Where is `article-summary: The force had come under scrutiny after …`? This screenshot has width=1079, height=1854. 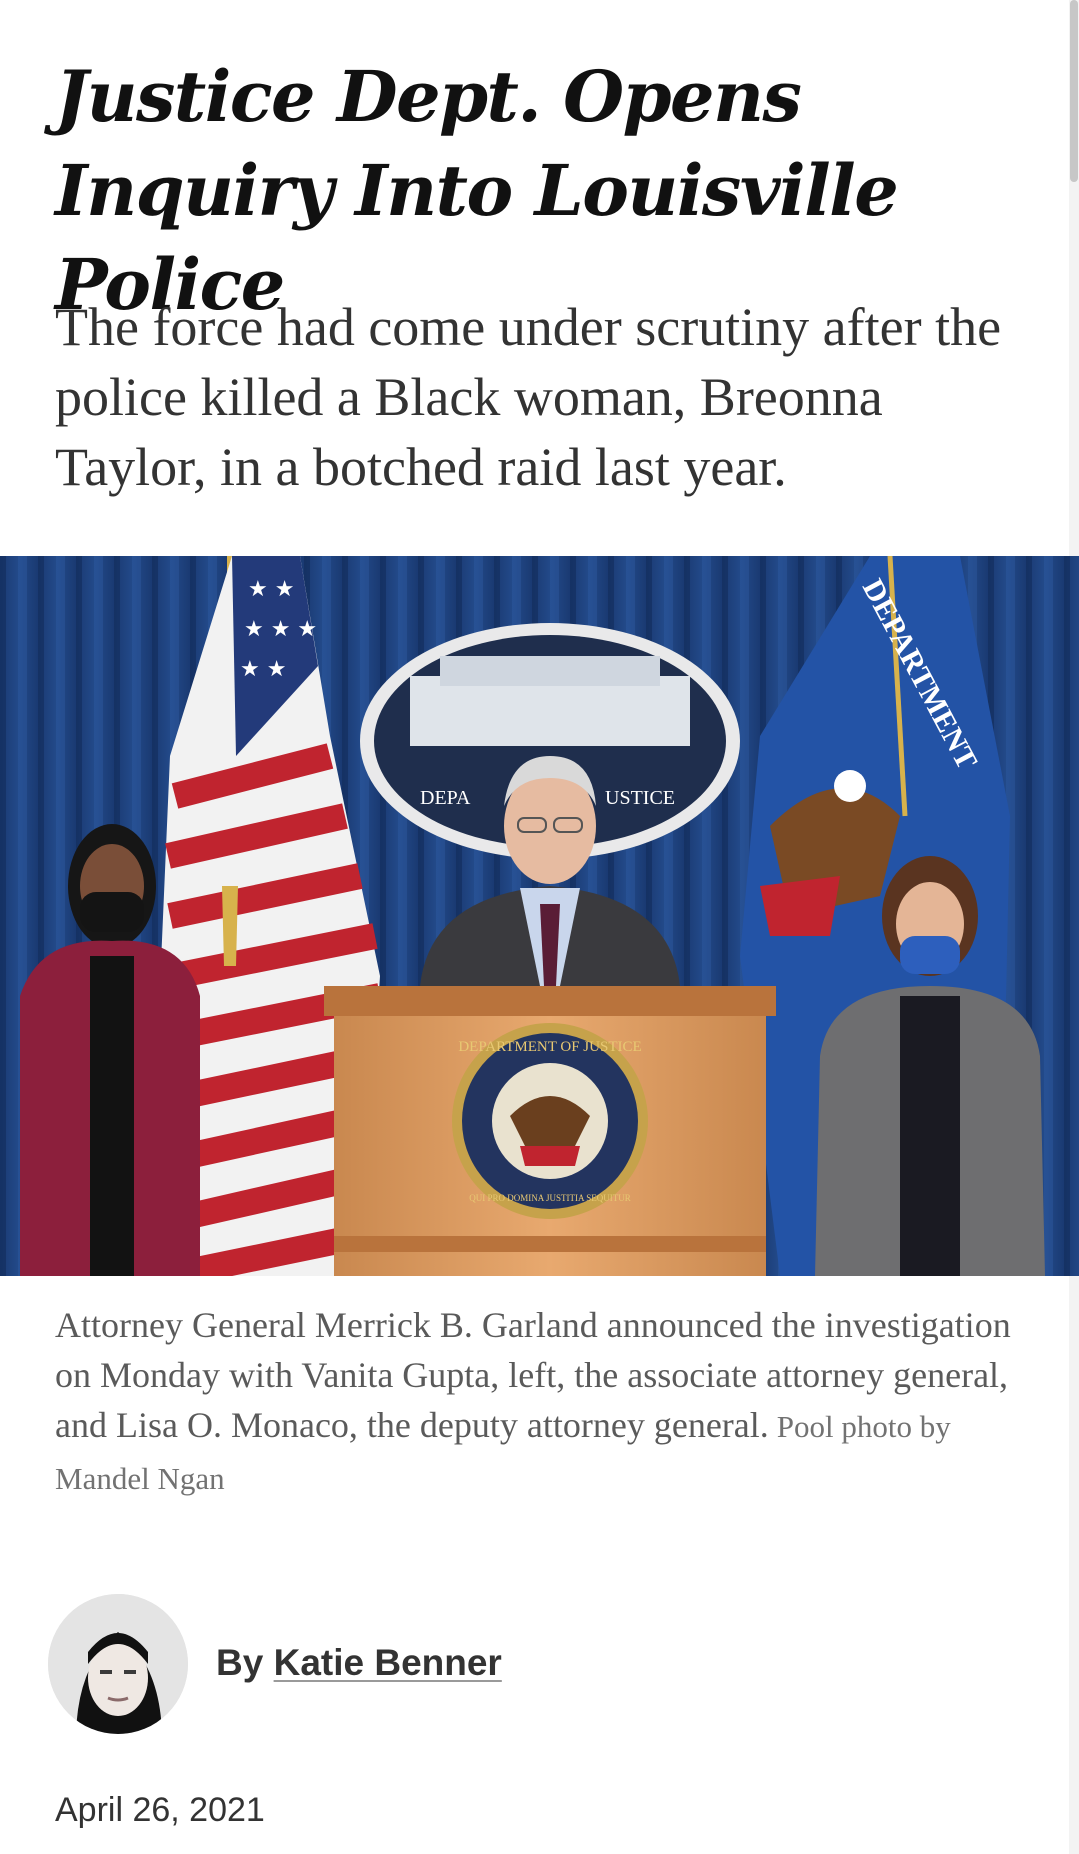
article-summary: The force had come under scrutiny after … is located at coordinates (528, 397).